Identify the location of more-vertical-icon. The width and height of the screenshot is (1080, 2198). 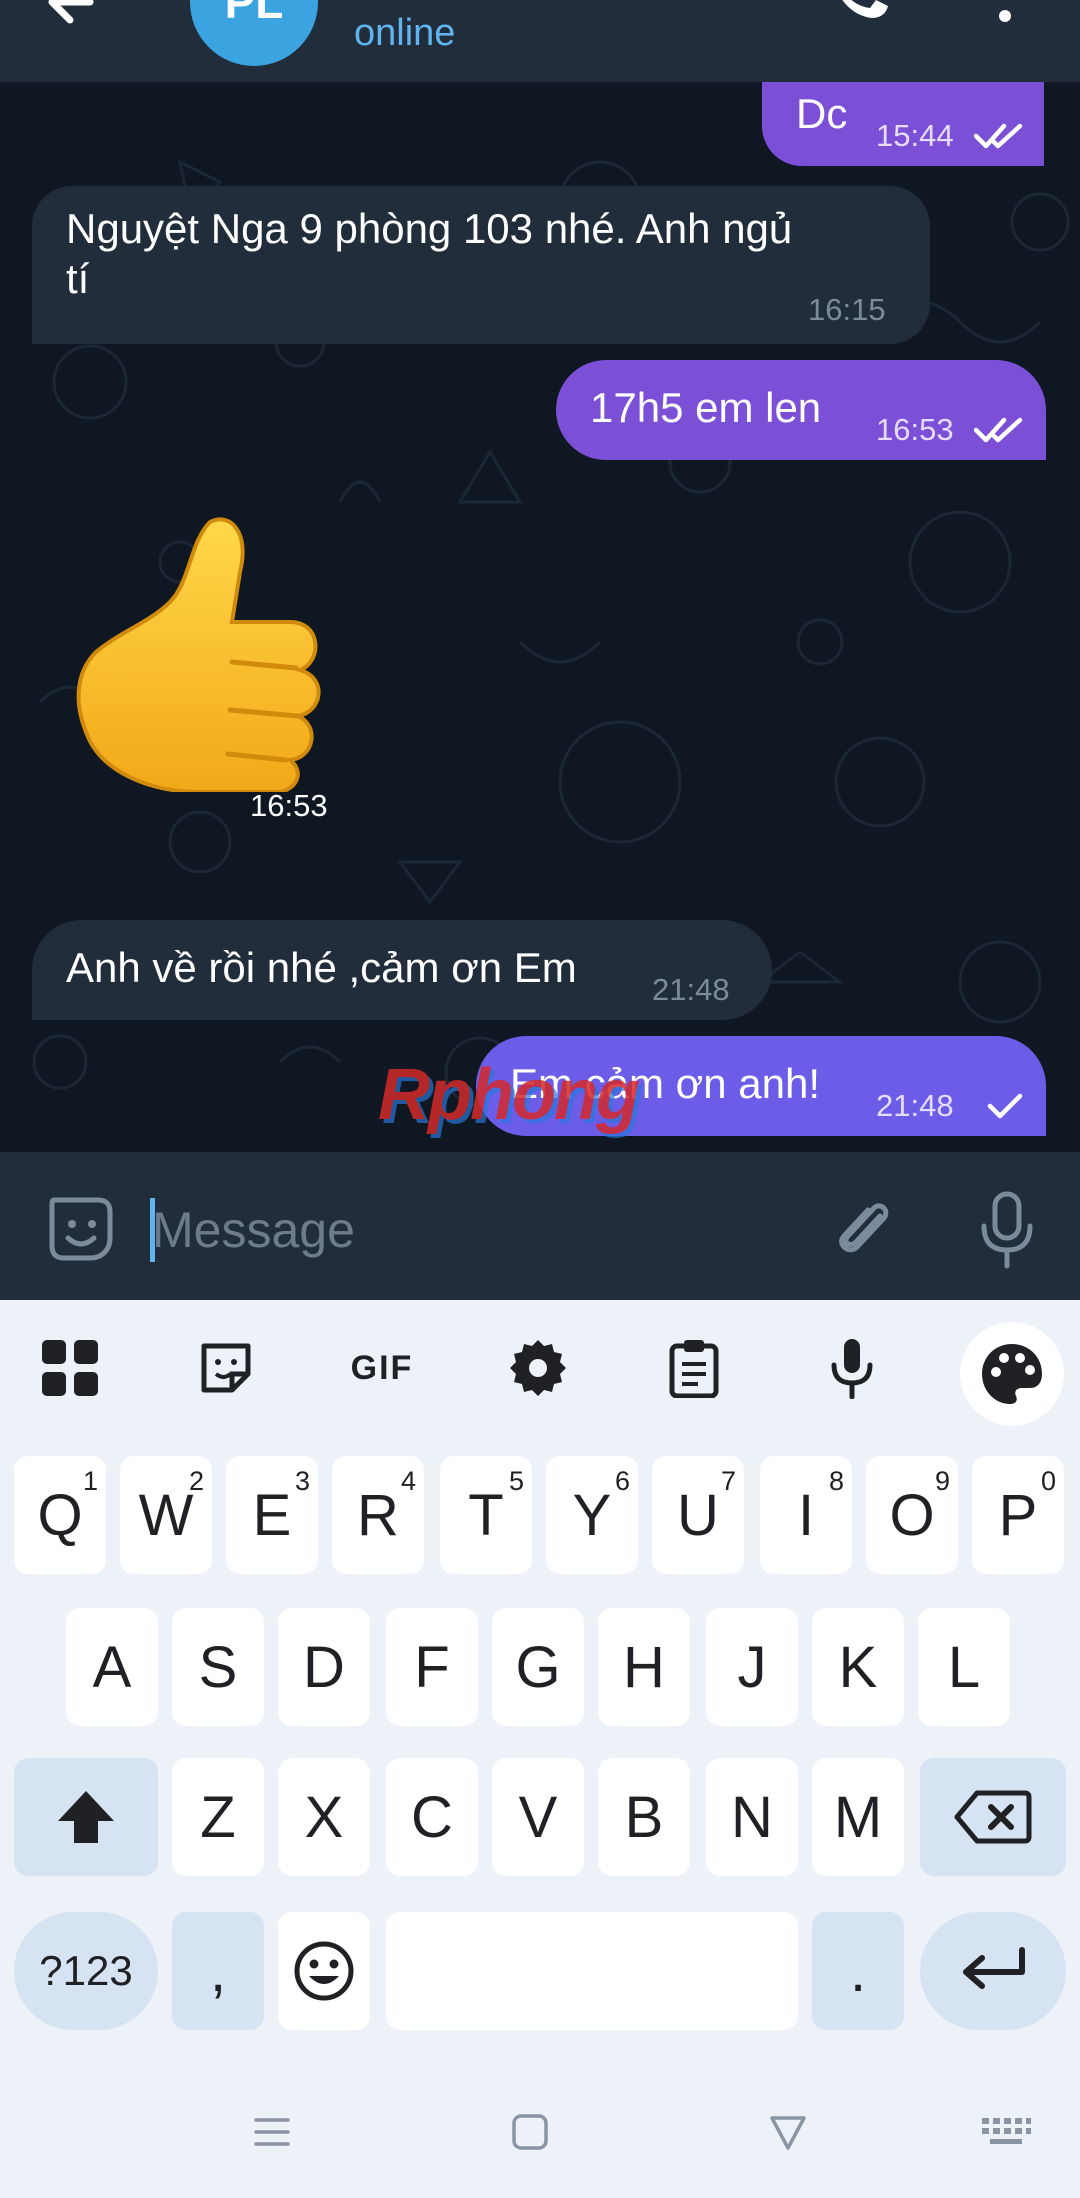
(1005, 16).